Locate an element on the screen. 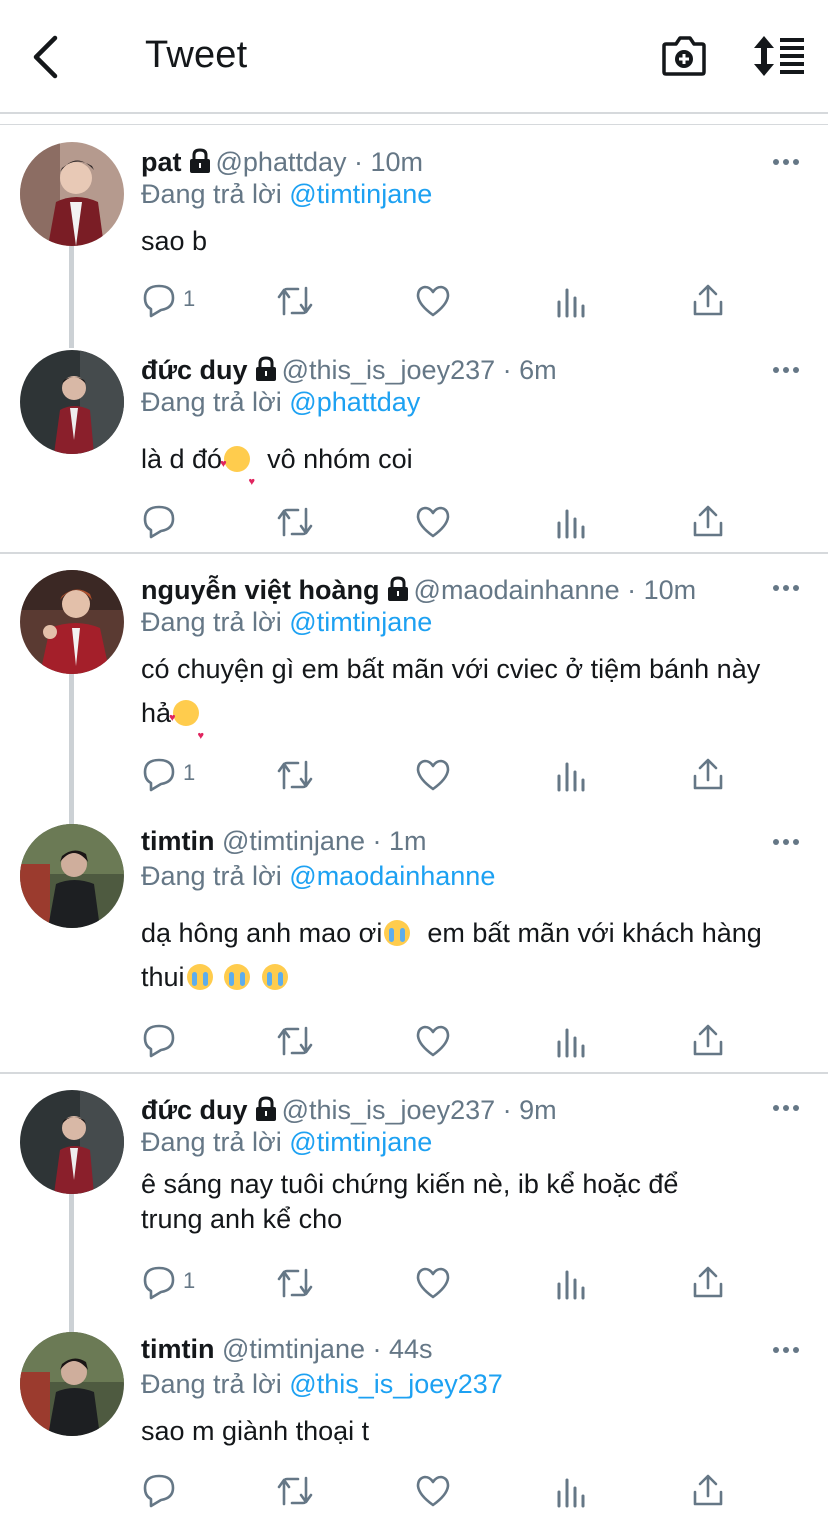 This screenshot has height=1519, width=828. tweet-text-part: dạ hông anh mao ơi is located at coordinates (262, 933).